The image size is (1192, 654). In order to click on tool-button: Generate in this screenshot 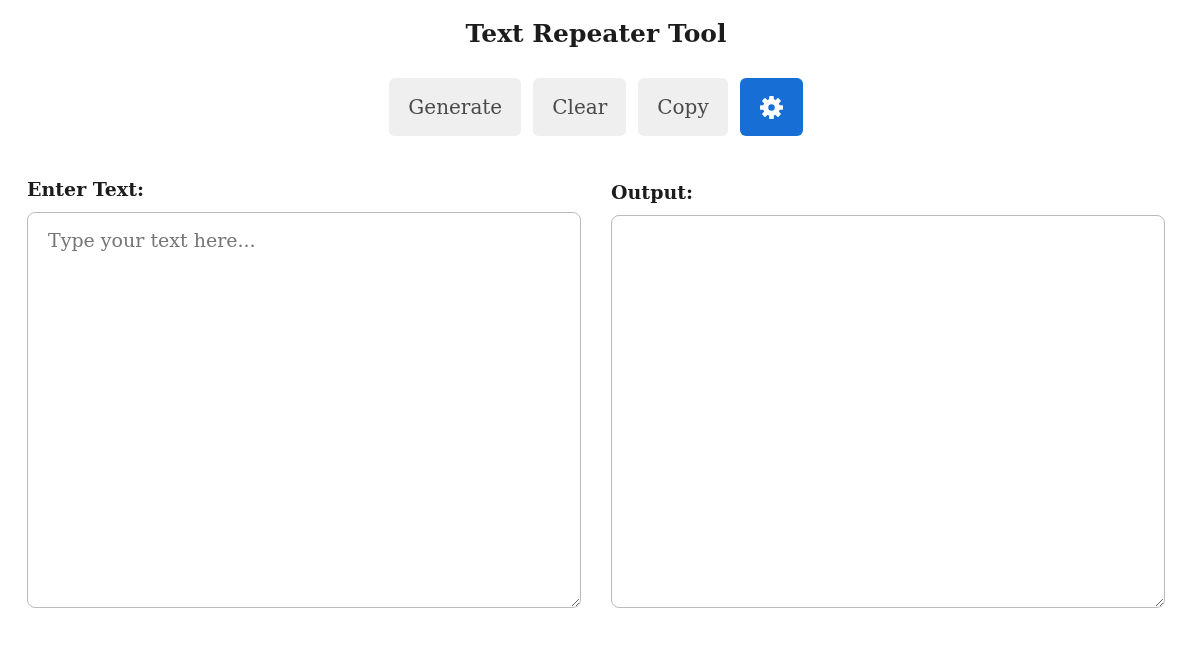, I will do `click(455, 107)`.